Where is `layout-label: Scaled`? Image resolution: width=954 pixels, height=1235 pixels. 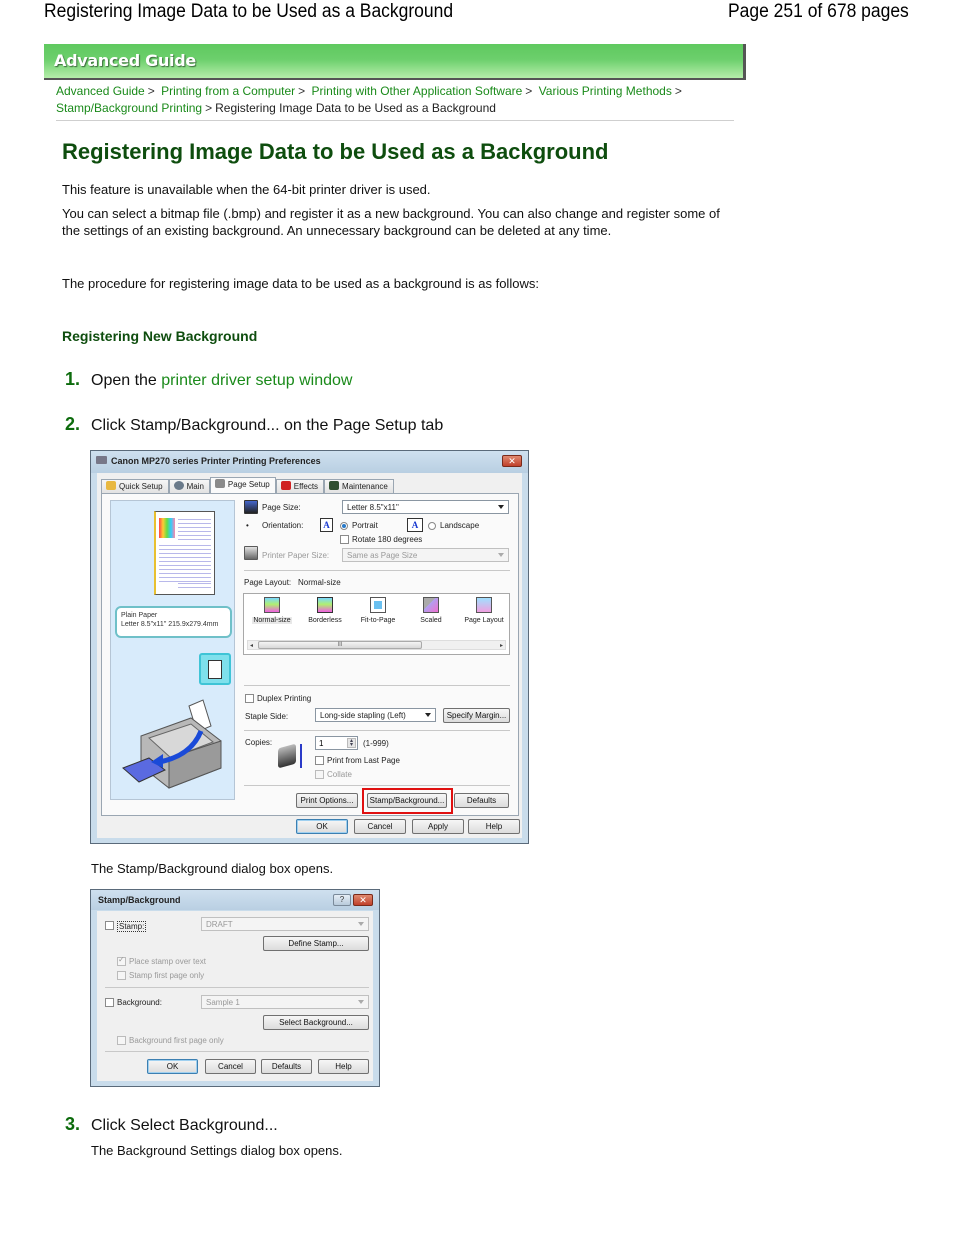 layout-label: Scaled is located at coordinates (431, 620).